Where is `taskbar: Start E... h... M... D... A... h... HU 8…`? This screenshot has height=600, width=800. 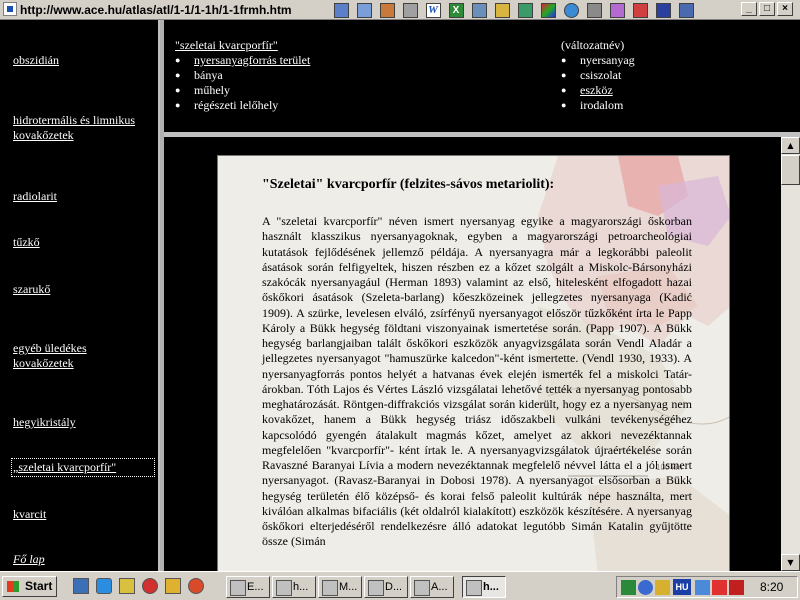 taskbar: Start E... h... M... D... A... h... HU 8… is located at coordinates (400, 585).